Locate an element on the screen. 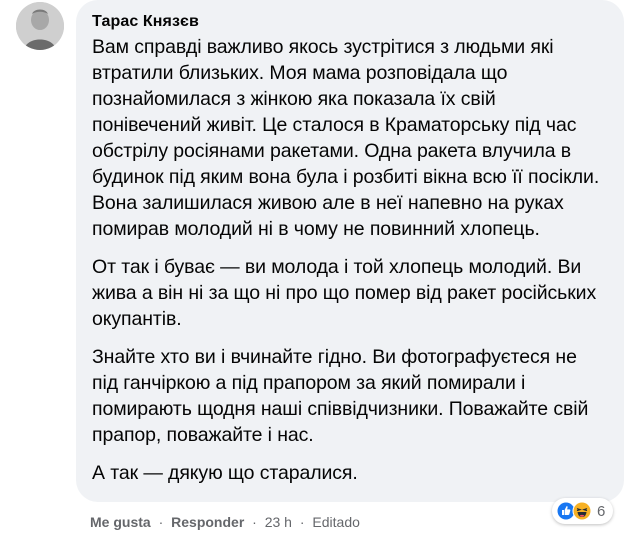 This screenshot has height=536, width=640. reactions-summary: 6 is located at coordinates (583, 511).